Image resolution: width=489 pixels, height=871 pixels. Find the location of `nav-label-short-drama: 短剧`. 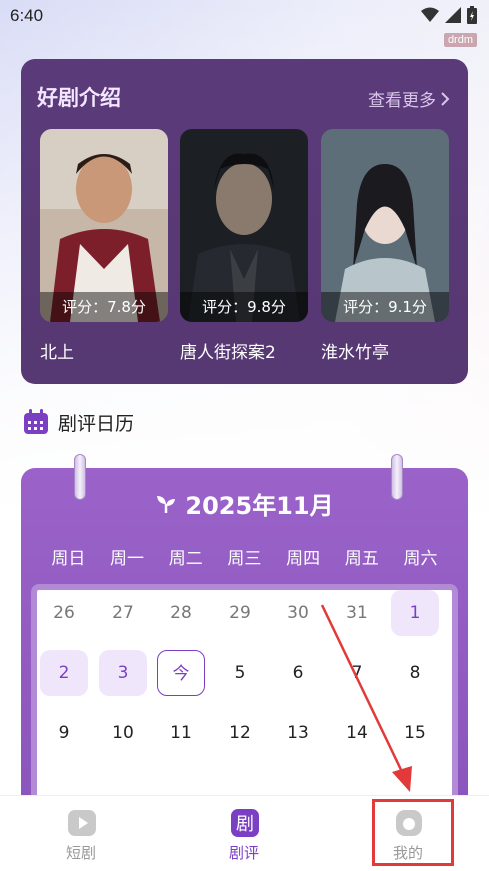

nav-label-short-drama: 短剧 is located at coordinates (80, 853).